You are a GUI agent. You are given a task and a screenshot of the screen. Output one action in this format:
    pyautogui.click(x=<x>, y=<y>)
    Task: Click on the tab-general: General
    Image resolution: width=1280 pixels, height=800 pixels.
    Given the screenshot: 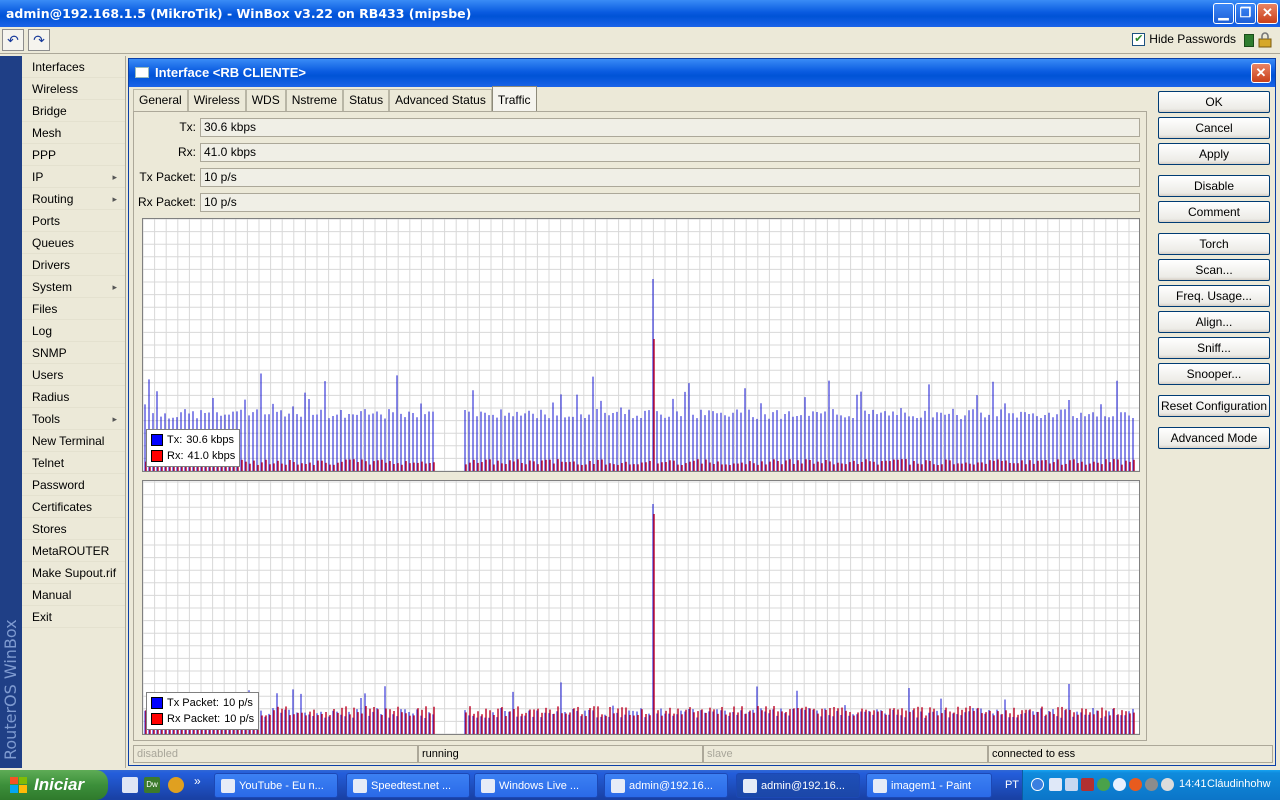 What is the action you would take?
    pyautogui.click(x=160, y=100)
    